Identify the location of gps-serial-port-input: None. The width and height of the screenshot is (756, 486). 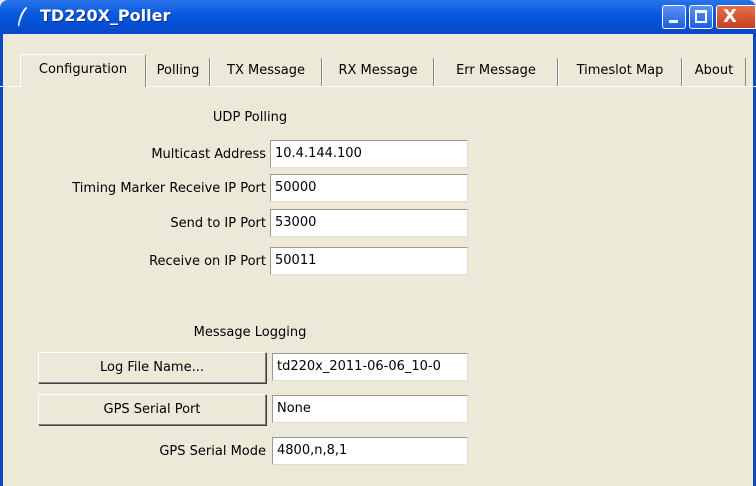
(370, 409).